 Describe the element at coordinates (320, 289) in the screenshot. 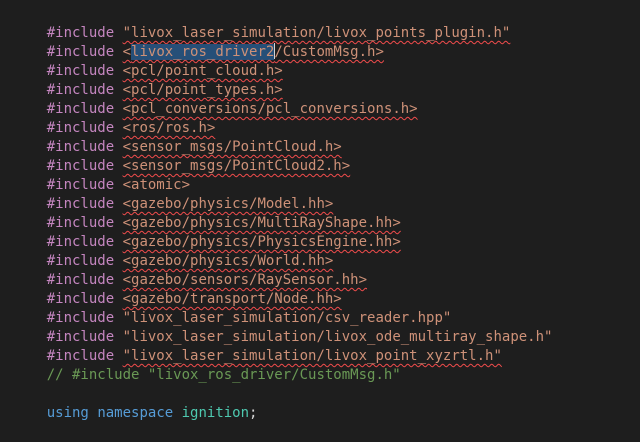

I see `code-line-15: #include <gazebo/transport/Node.hh>` at that location.